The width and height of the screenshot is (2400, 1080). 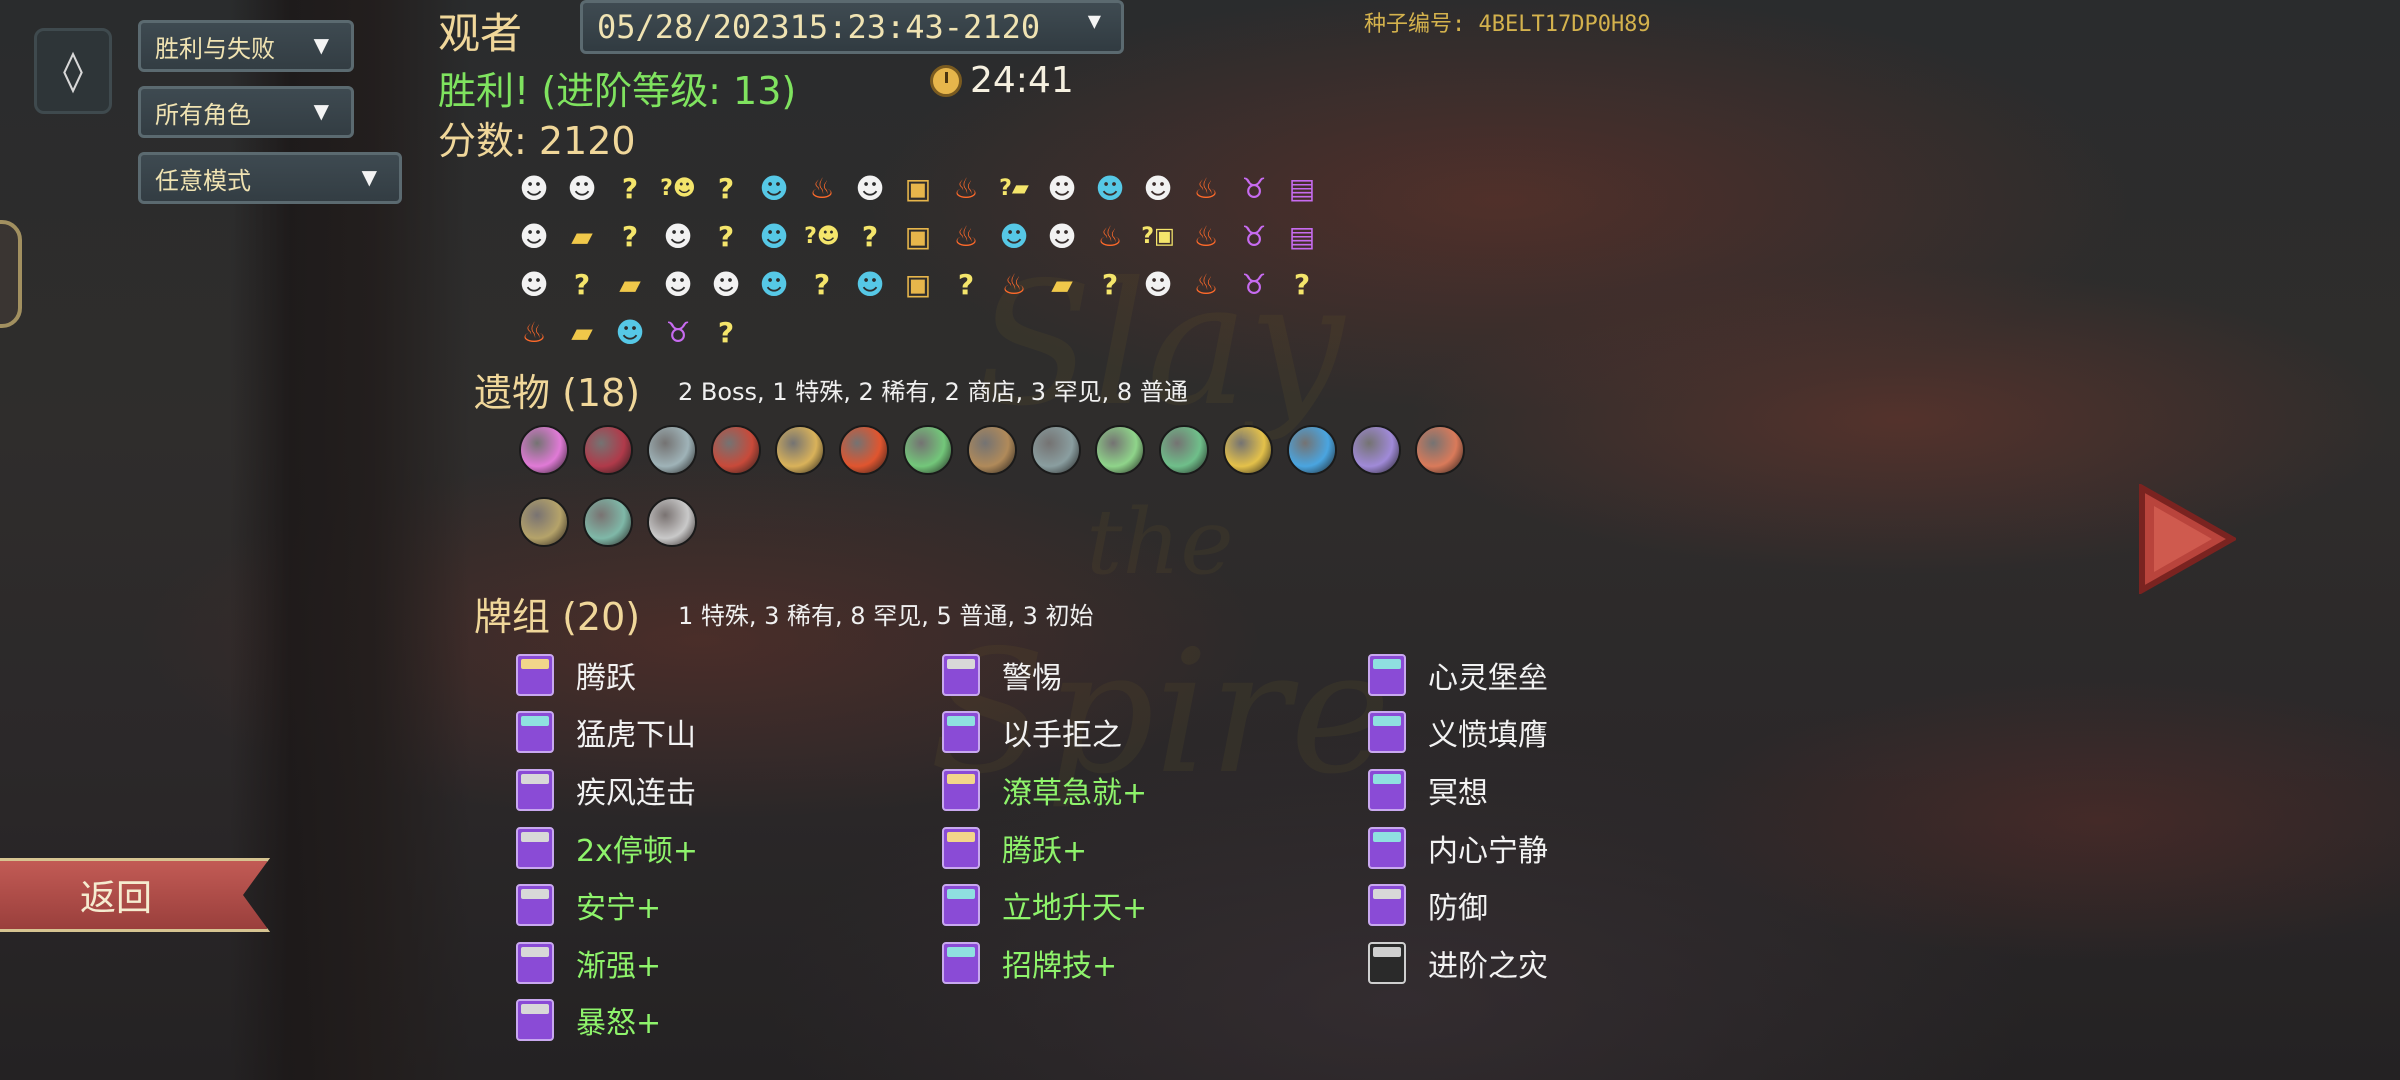 I want to click on bank-note-icon, so click(x=928, y=450).